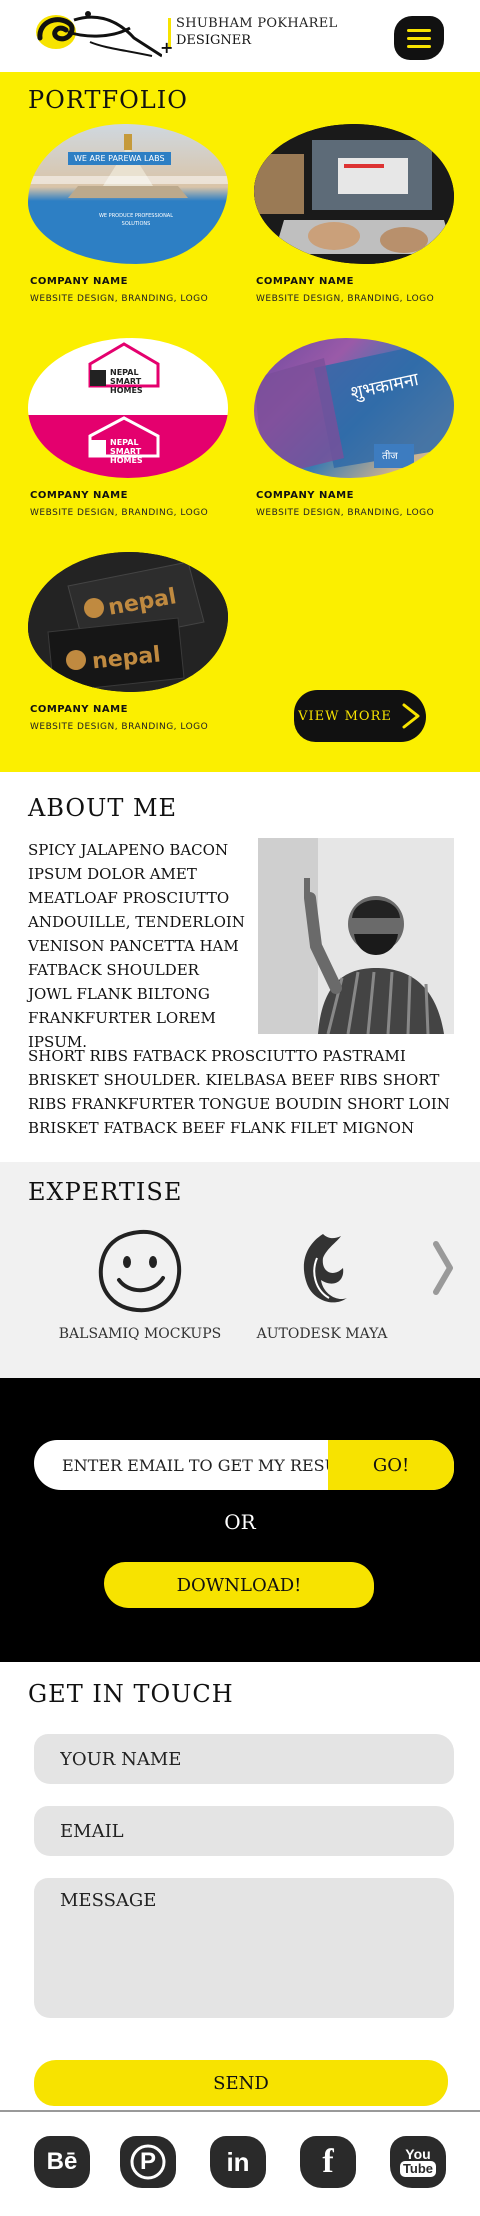 Image resolution: width=480 pixels, height=2216 pixels. I want to click on expertise-section: EXPERTISE BALSAMIQ MOCKUPS AUTODESK MAYA, so click(240, 1270).